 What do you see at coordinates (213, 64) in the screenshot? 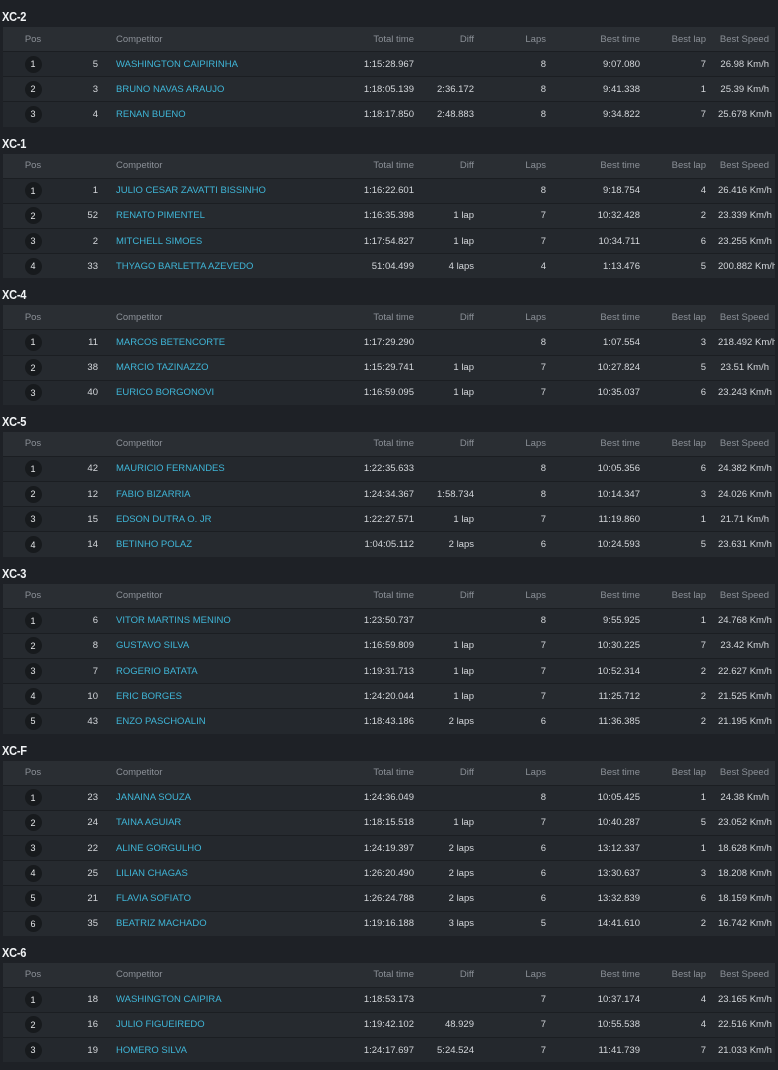
I see `competitor-link: WASHINGTON CAIPIRINHA` at bounding box center [213, 64].